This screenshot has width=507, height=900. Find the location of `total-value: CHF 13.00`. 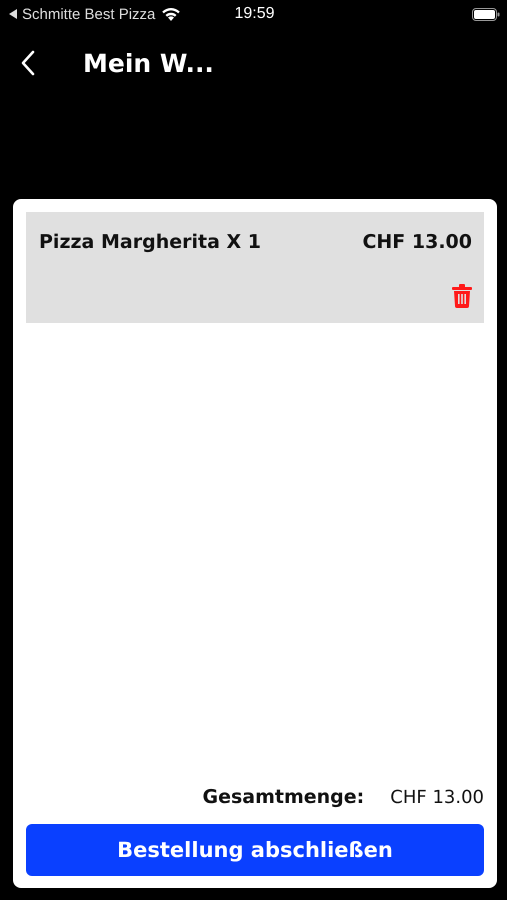

total-value: CHF 13.00 is located at coordinates (437, 797).